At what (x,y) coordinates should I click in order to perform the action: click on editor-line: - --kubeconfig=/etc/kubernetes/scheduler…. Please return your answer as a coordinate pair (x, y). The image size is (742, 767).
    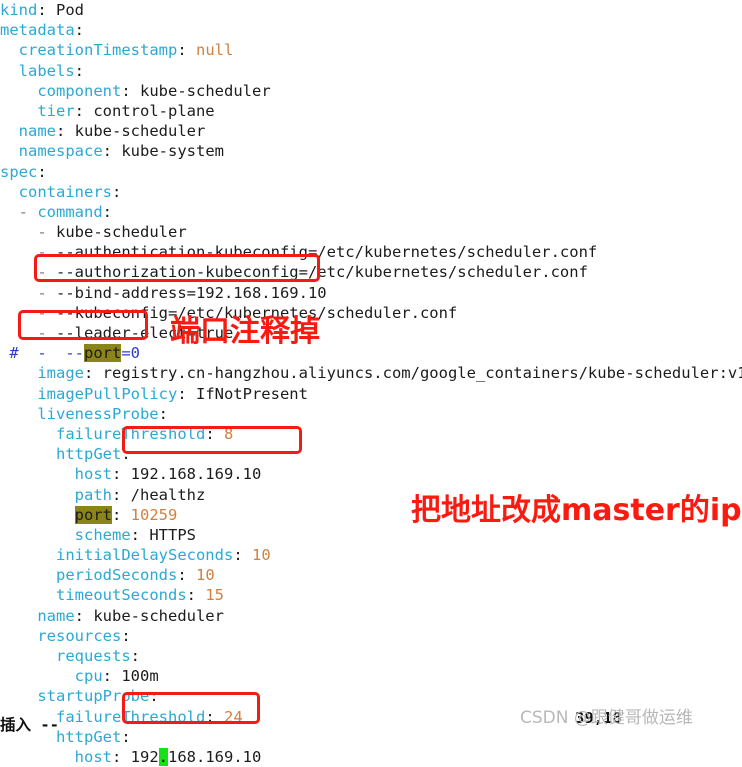
    Looking at the image, I should click on (371, 313).